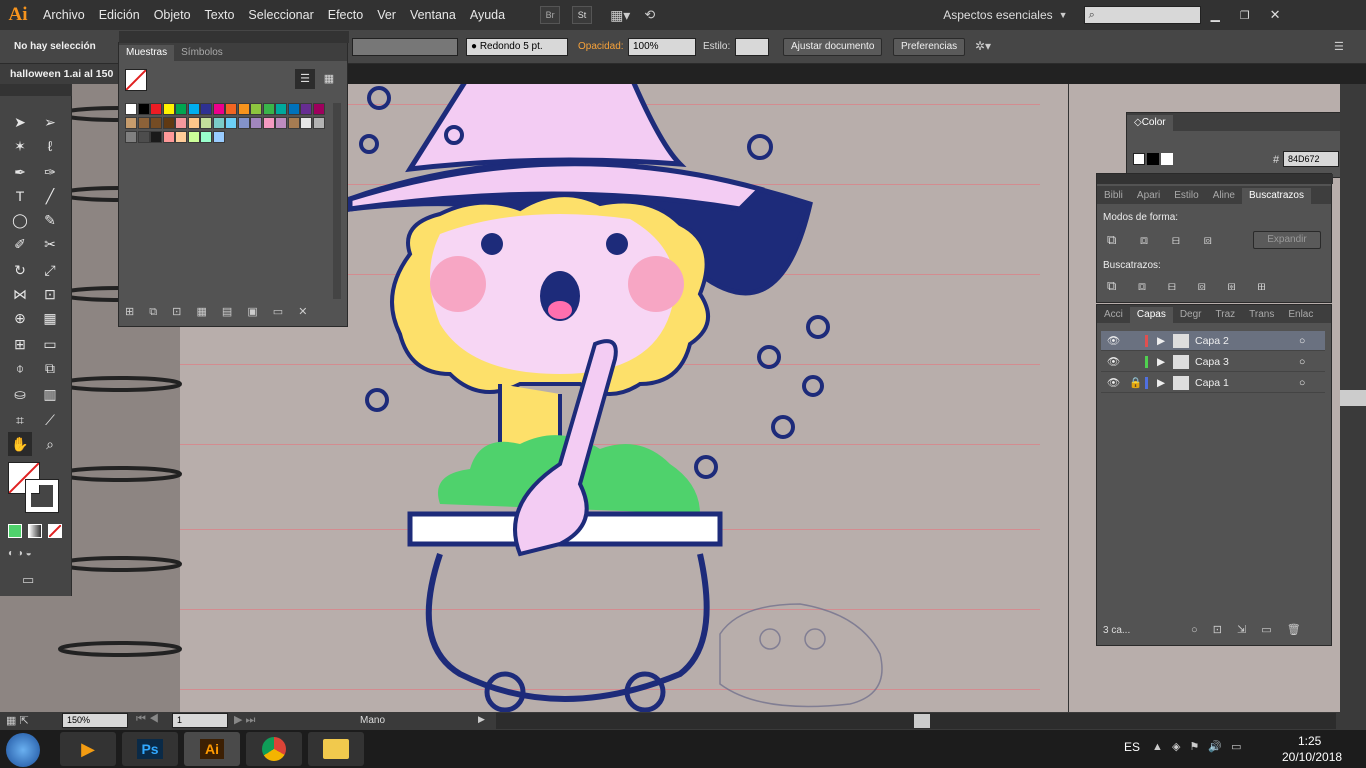 This screenshot has width=1366, height=768. What do you see at coordinates (305, 79) in the screenshot?
I see `list-view-icon: ☰` at bounding box center [305, 79].